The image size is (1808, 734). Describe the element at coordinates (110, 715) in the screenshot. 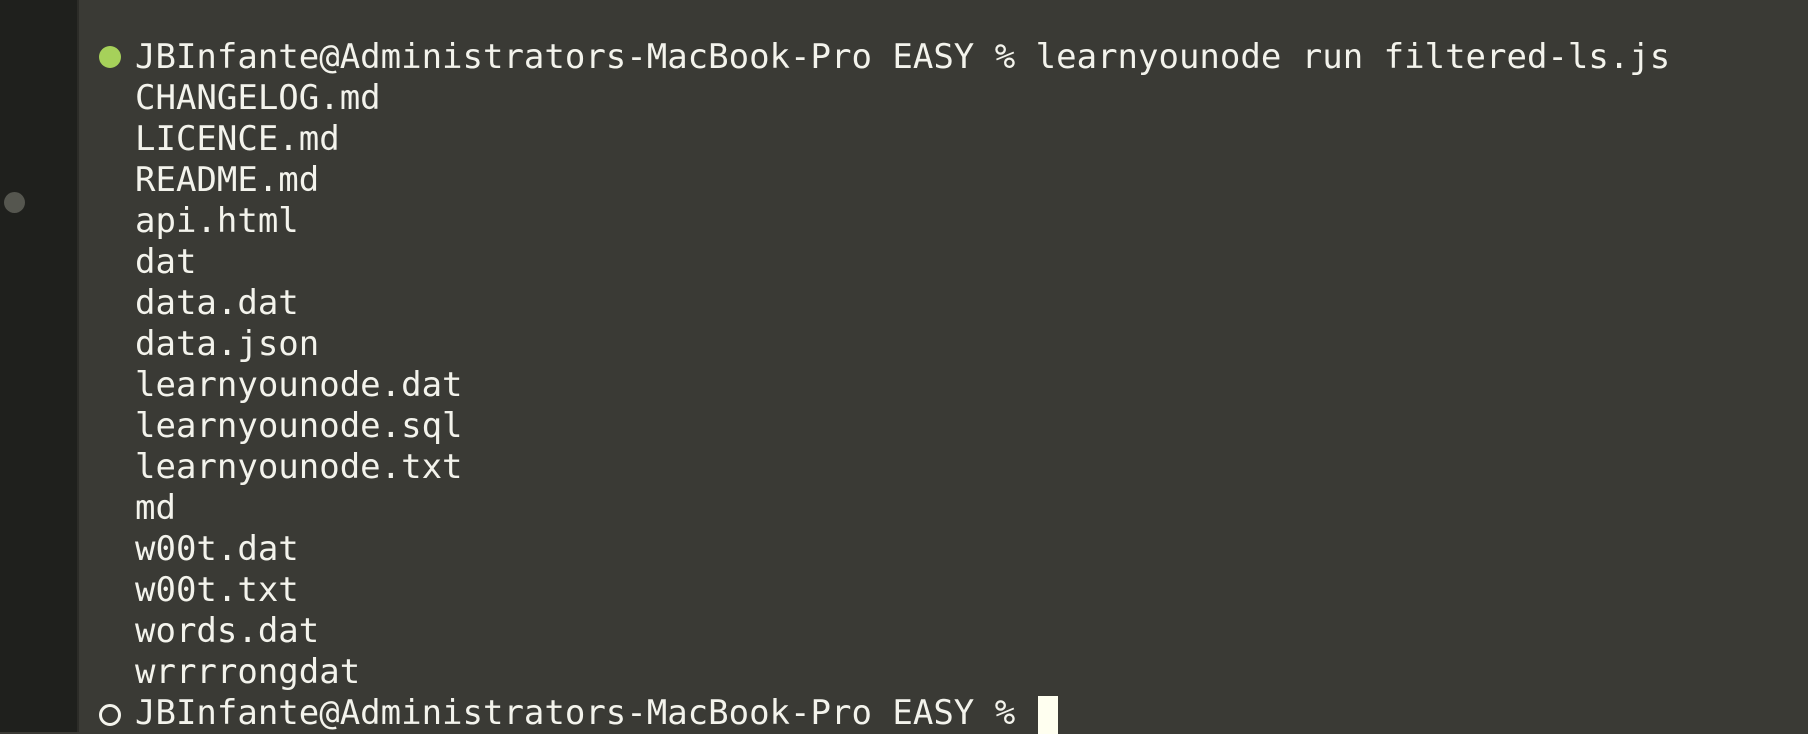

I see `command-pending-marker-icon` at that location.